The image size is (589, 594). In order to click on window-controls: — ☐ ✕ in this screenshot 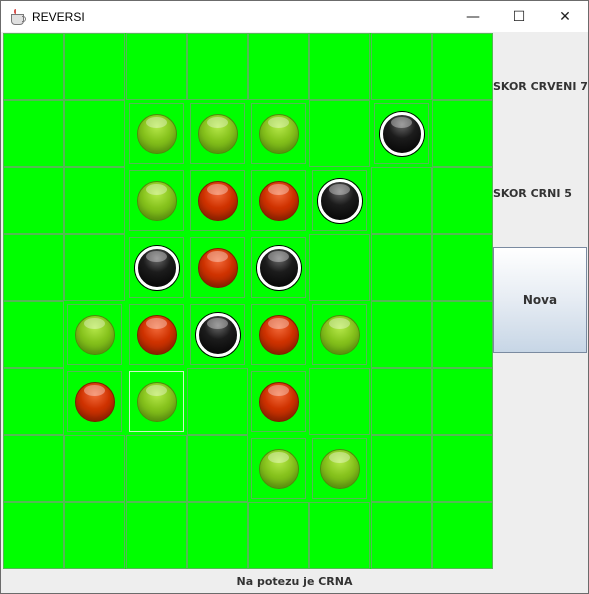, I will do `click(519, 16)`.